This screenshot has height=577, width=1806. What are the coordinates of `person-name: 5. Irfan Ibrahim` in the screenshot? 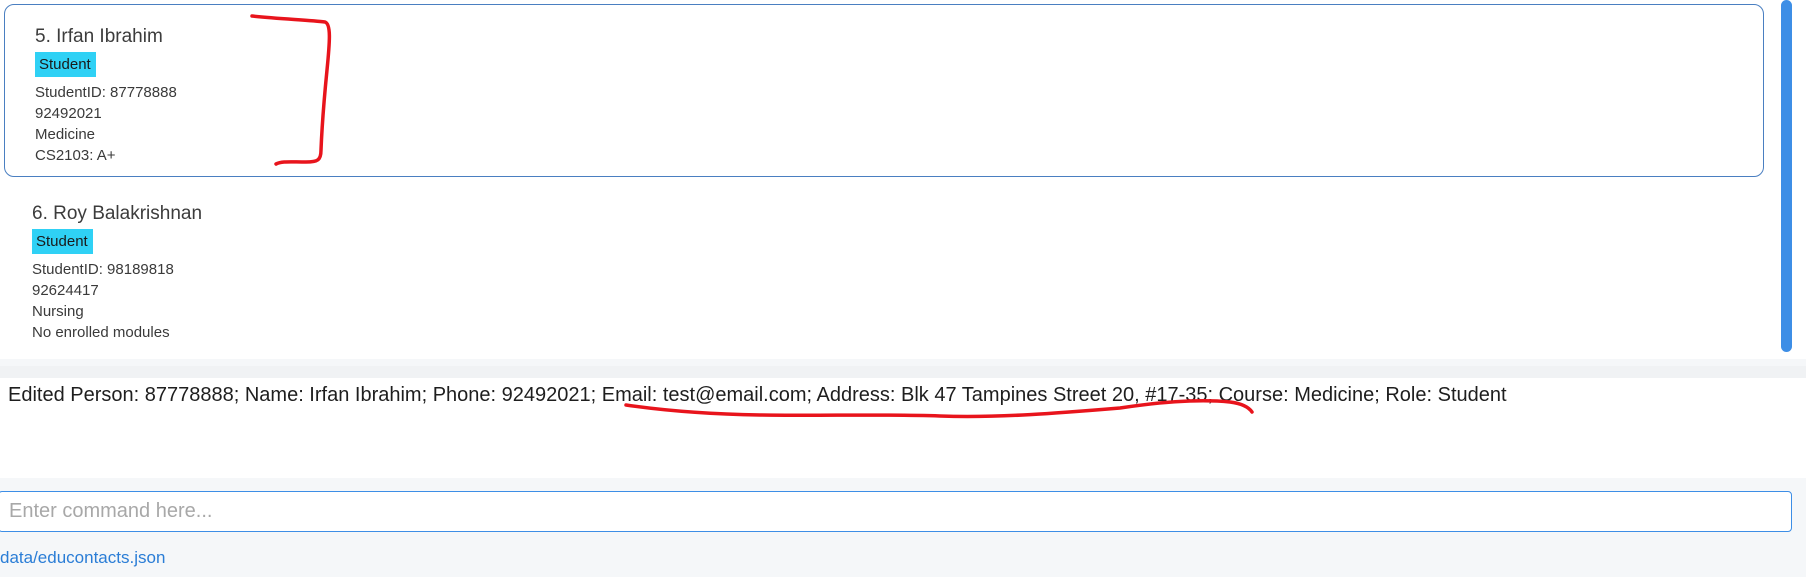 It's located at (99, 36).